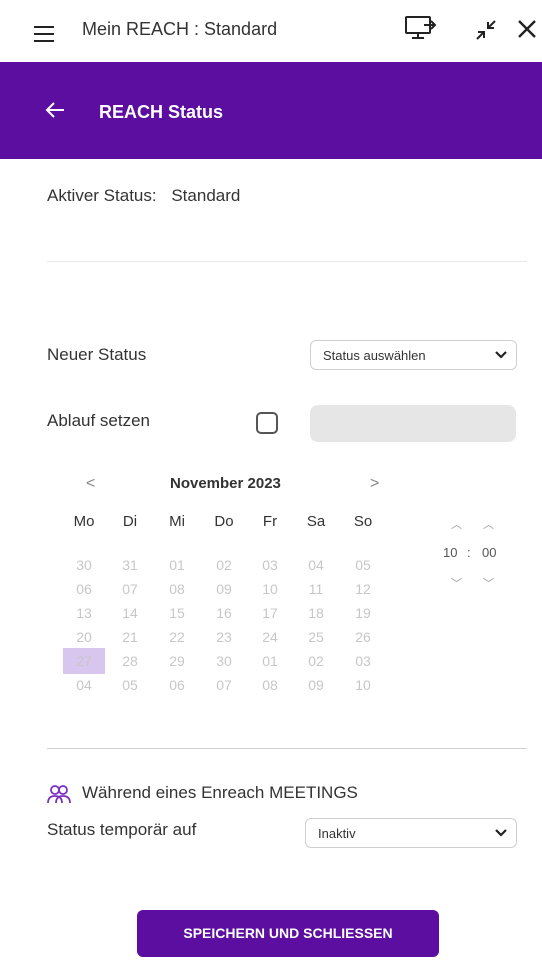  What do you see at coordinates (267, 423) in the screenshot?
I see `expiry-checkbox` at bounding box center [267, 423].